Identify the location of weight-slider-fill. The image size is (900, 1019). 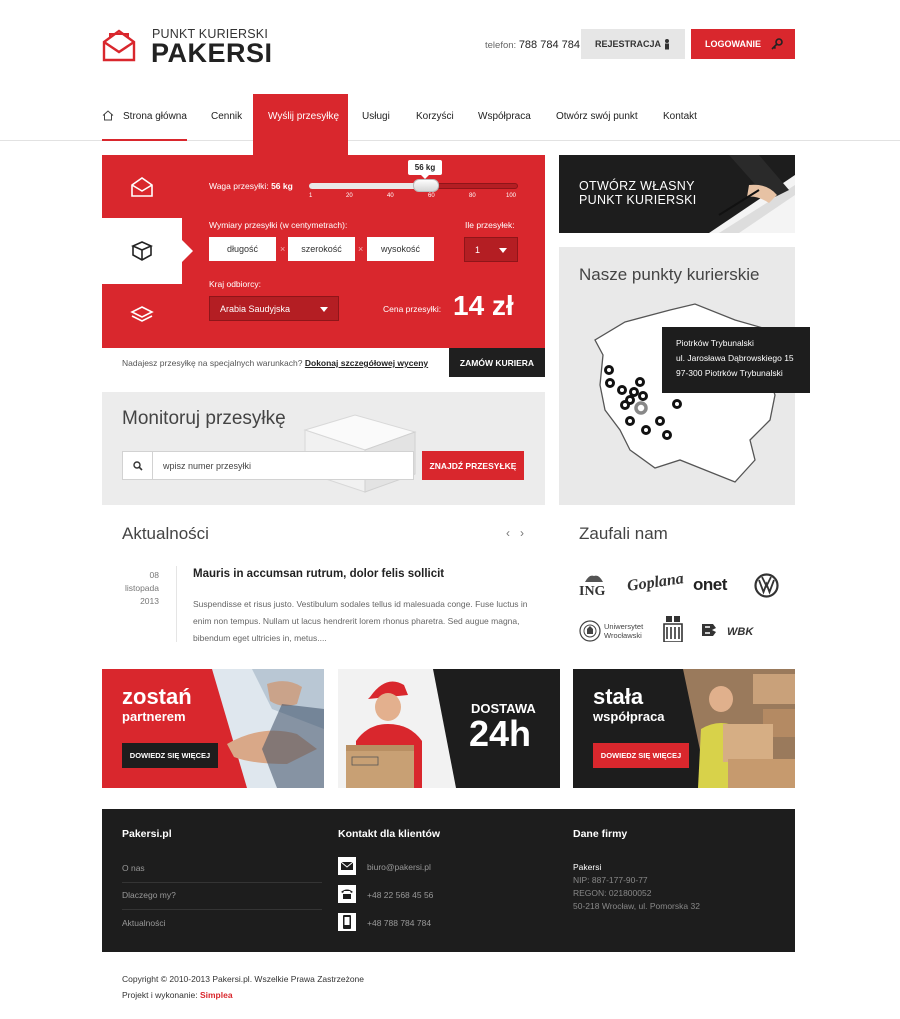
(367, 186).